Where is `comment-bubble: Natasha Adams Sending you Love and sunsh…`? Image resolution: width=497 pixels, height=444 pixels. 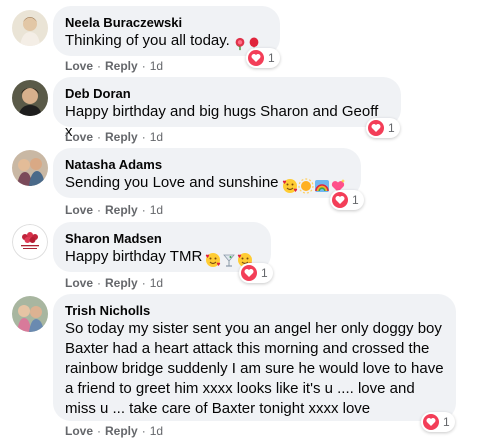
comment-bubble: Natasha Adams Sending you Love and sunsh… is located at coordinates (207, 173).